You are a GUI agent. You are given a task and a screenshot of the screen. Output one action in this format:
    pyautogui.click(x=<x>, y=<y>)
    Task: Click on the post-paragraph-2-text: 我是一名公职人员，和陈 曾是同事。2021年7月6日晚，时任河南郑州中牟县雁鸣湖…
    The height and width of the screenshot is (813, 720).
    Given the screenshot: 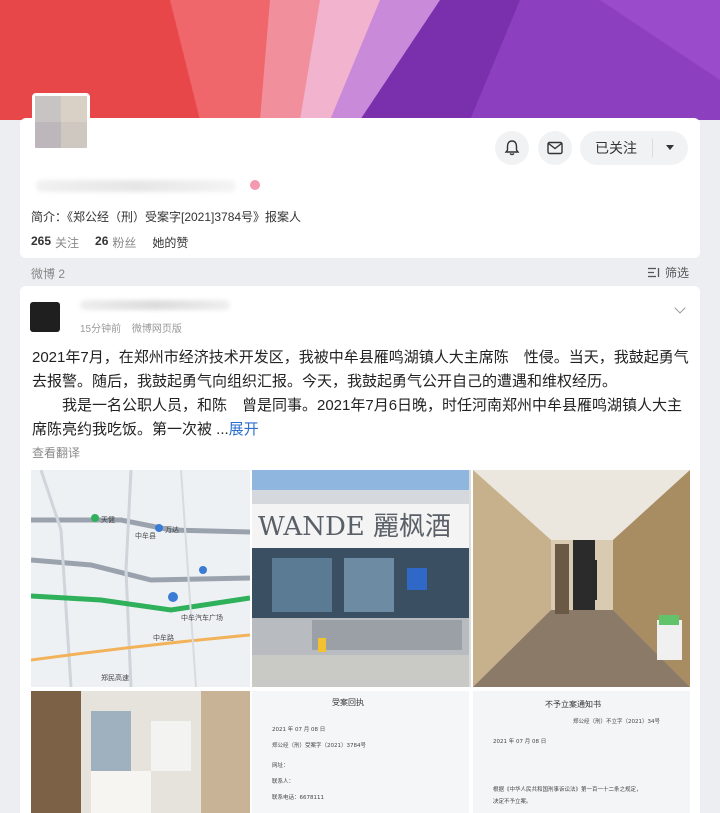 What is the action you would take?
    pyautogui.click(x=357, y=417)
    